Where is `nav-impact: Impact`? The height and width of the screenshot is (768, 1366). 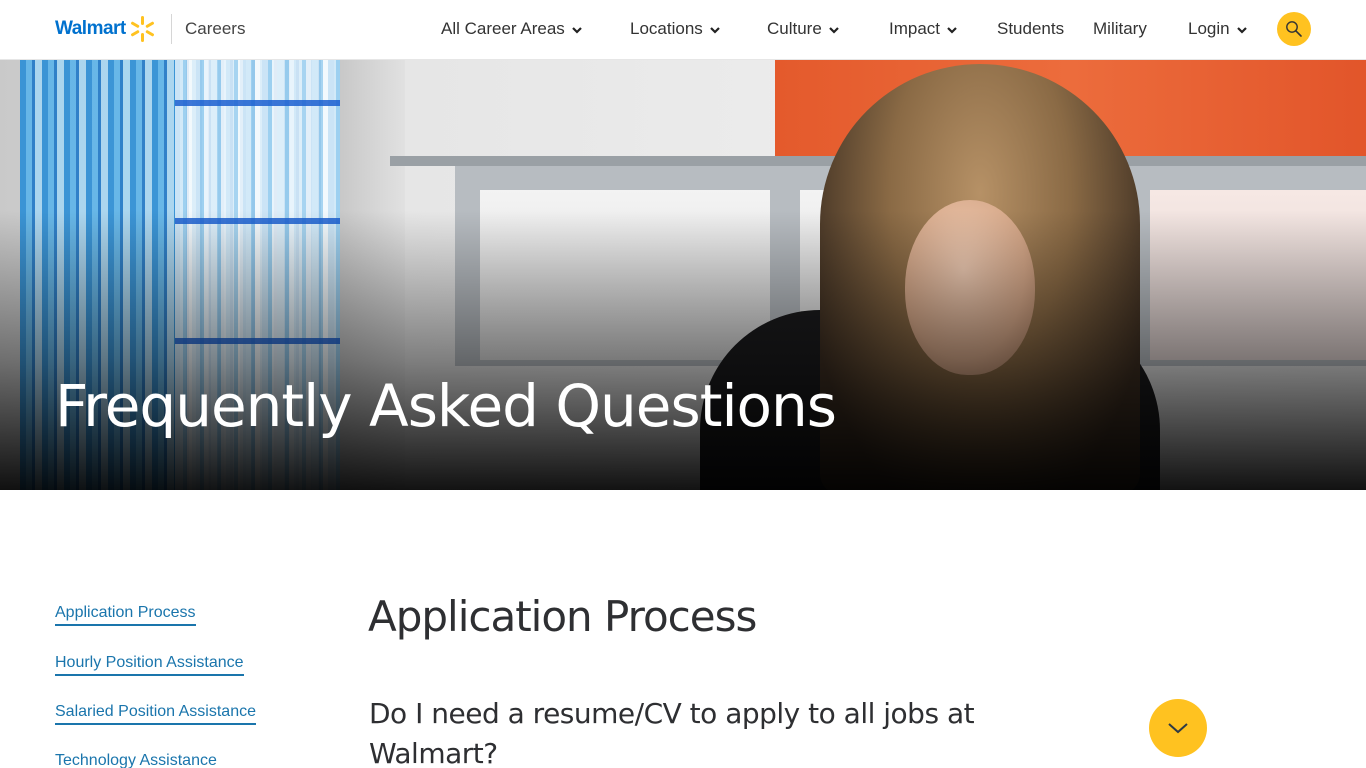
nav-impact: Impact is located at coordinates (923, 29).